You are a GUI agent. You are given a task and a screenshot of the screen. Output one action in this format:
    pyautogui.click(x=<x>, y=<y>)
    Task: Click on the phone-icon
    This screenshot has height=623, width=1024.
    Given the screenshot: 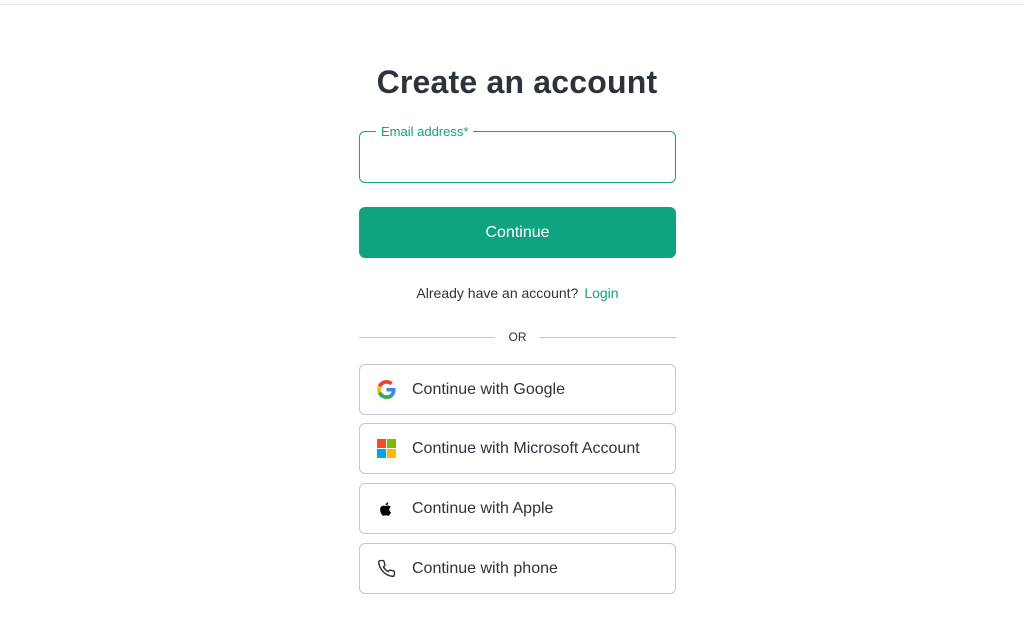 What is the action you would take?
    pyautogui.click(x=386, y=569)
    